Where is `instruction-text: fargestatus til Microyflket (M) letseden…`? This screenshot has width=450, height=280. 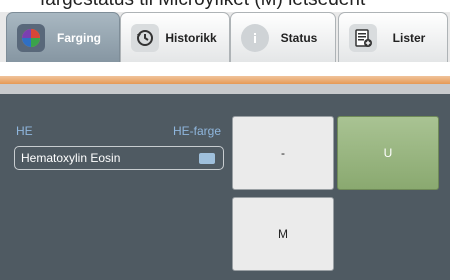
instruction-text: fargestatus til Microyflket (M) letseden… is located at coordinates (245, 6).